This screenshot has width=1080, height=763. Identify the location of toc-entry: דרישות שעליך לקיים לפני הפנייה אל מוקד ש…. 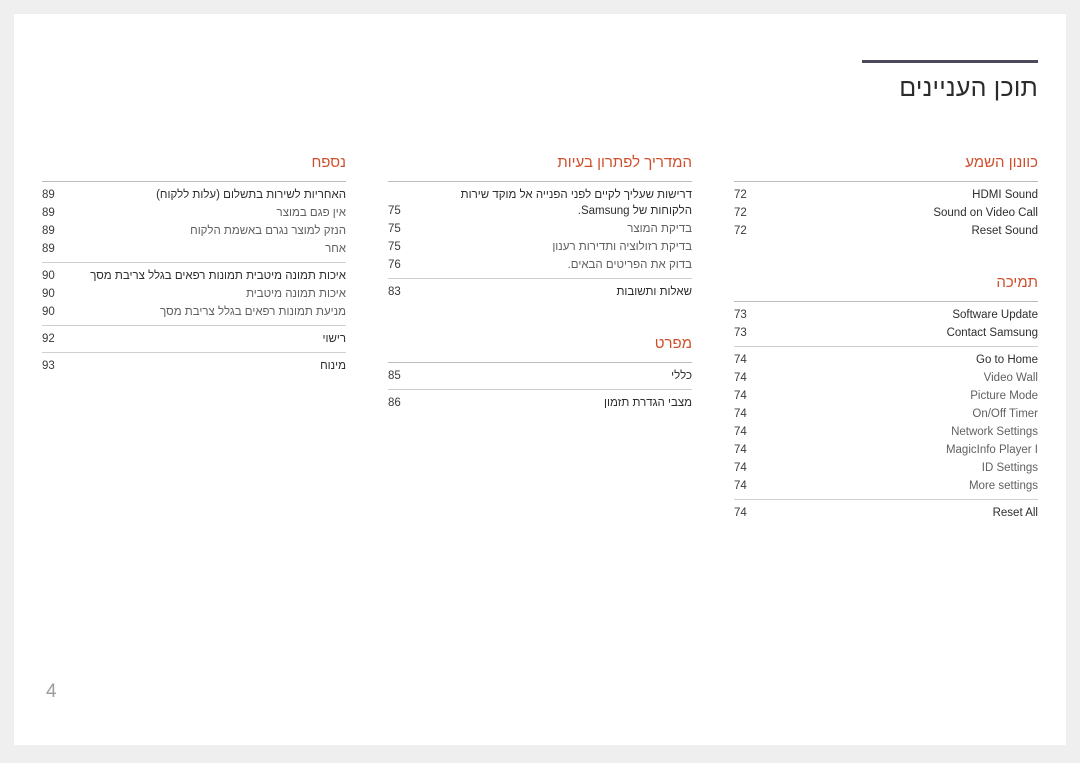
(540, 203).